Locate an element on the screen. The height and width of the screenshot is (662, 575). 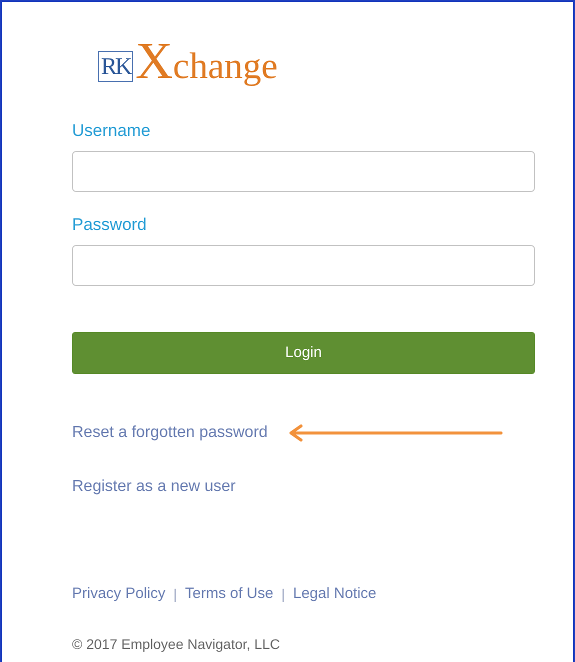
footer-link: Terms of Use is located at coordinates (229, 594).